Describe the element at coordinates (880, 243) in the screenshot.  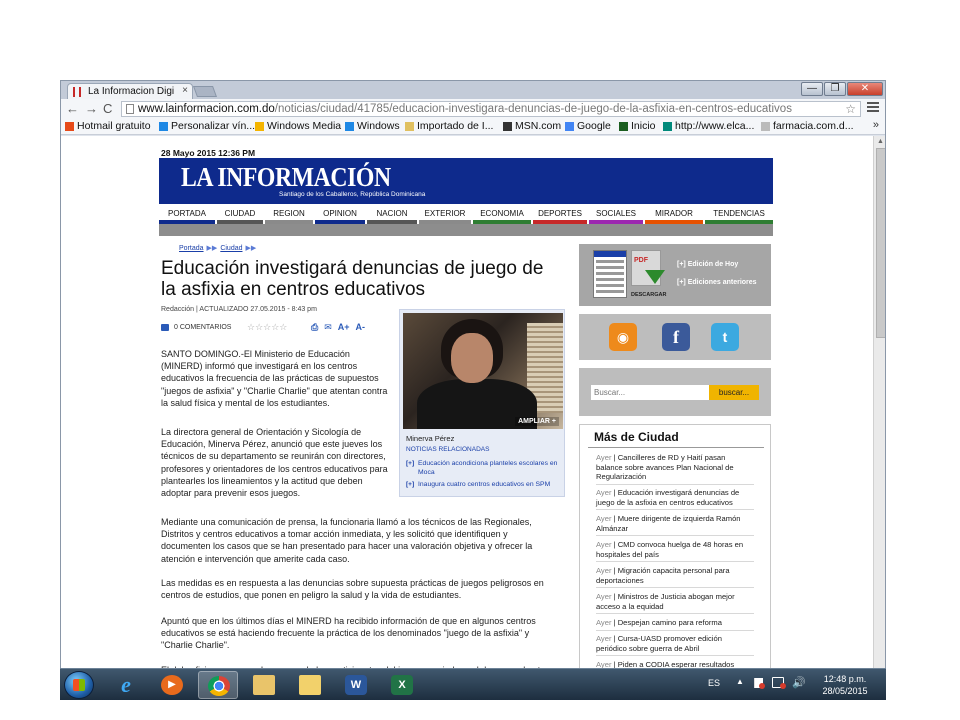
I see `scrollbar-thumb` at that location.